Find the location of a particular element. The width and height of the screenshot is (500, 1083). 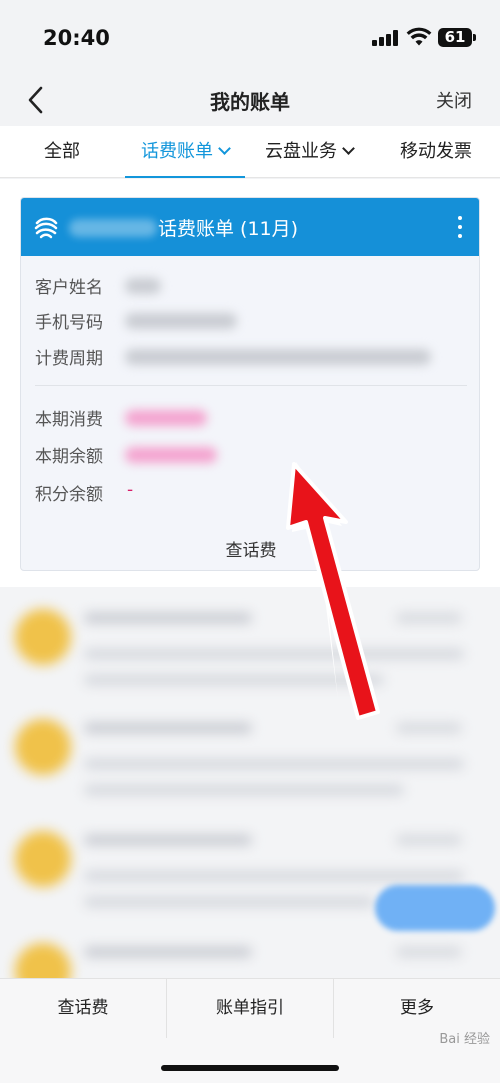

tab-cloud-service-label: 云盘业务 is located at coordinates (301, 151).